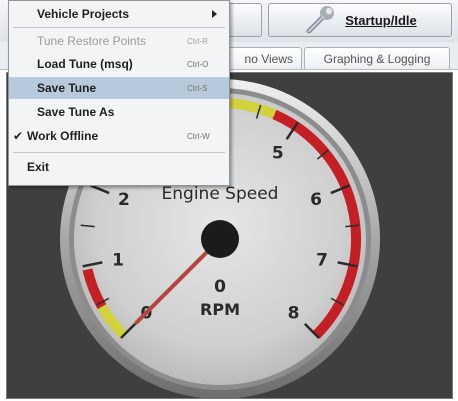 The width and height of the screenshot is (458, 401). Describe the element at coordinates (119, 88) in the screenshot. I see `menu-item-save-tune: Save Tune Ctrl-S` at that location.